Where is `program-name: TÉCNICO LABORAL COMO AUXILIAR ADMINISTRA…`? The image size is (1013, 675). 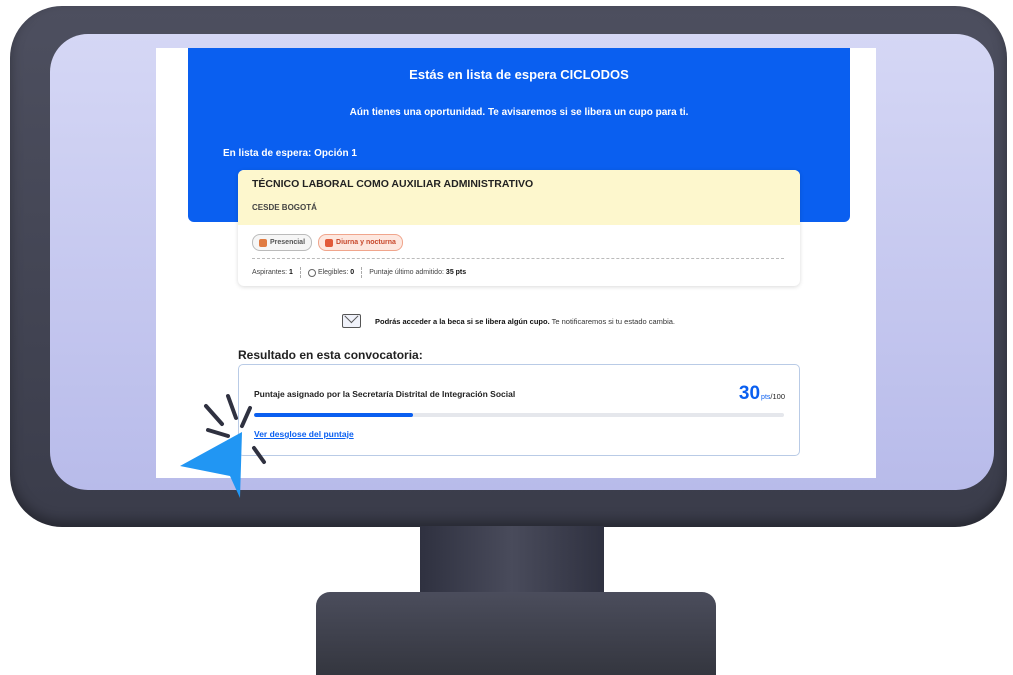 program-name: TÉCNICO LABORAL COMO AUXILIAR ADMINISTRA… is located at coordinates (393, 184).